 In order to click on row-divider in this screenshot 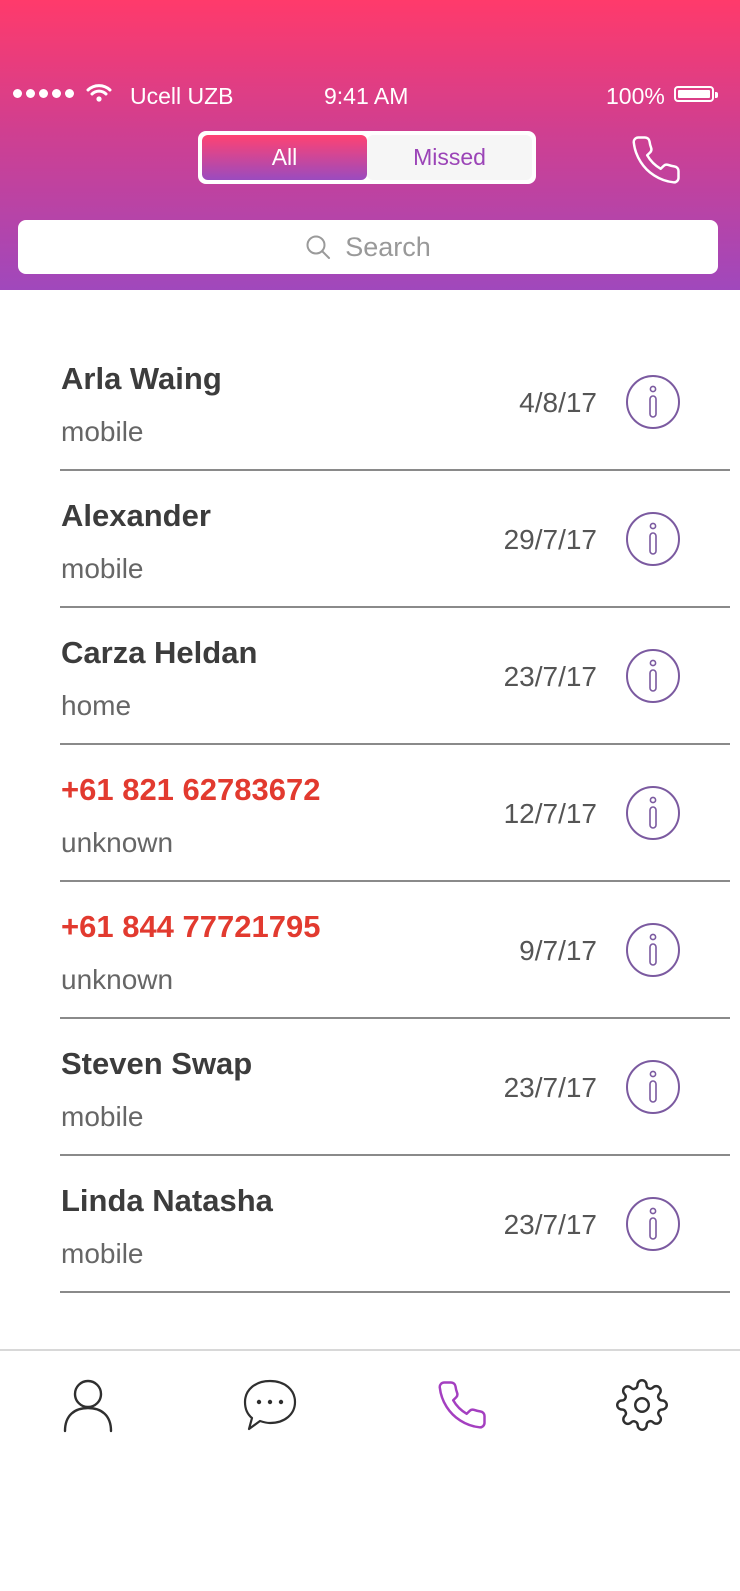, I will do `click(395, 1292)`.